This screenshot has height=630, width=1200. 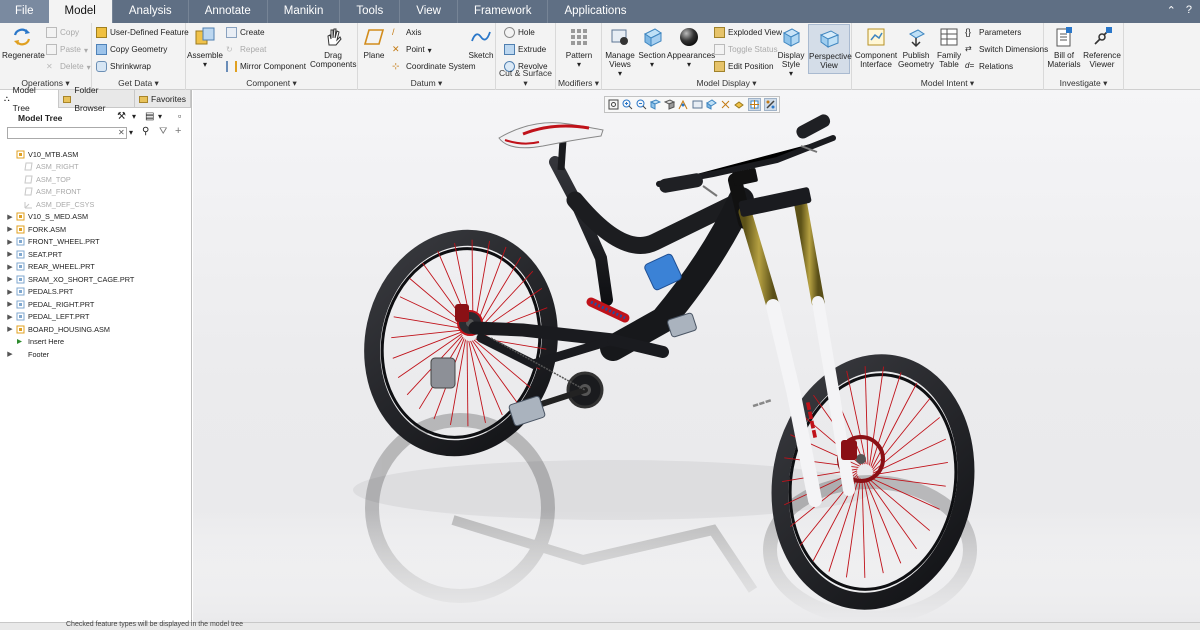 What do you see at coordinates (594, 11) in the screenshot?
I see `tab-applications: Applications` at bounding box center [594, 11].